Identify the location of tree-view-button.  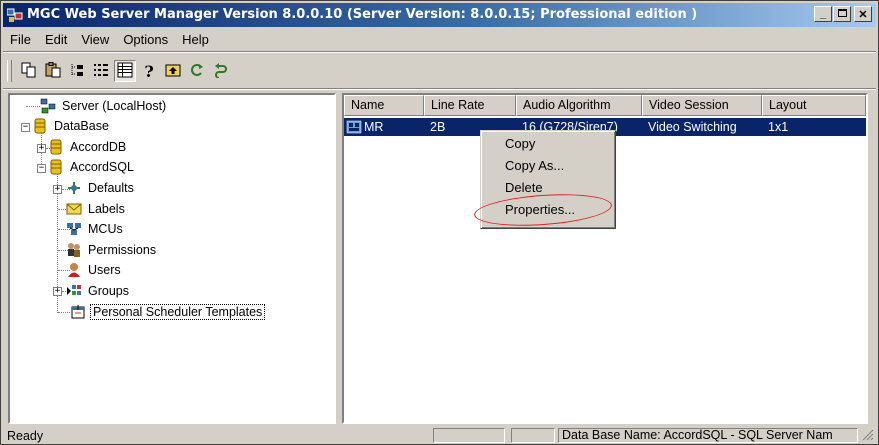
(77, 71).